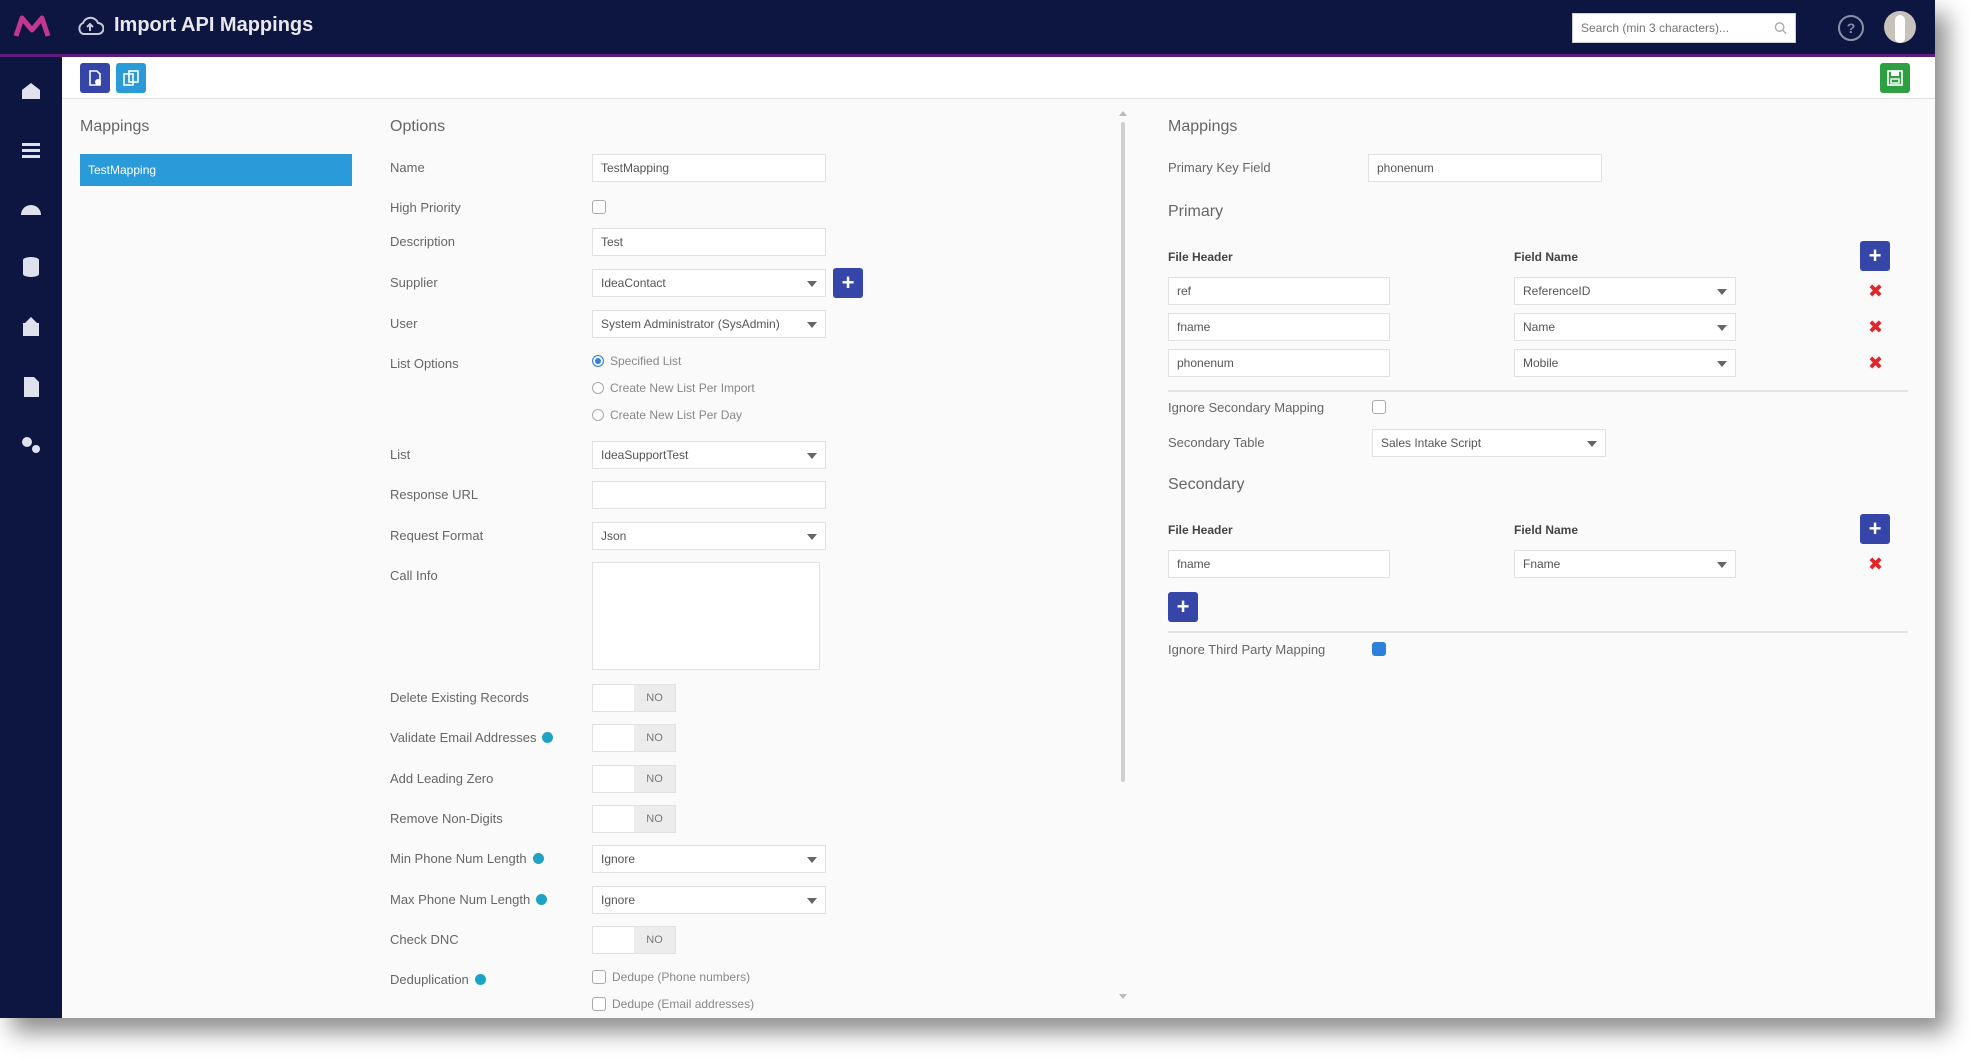  Describe the element at coordinates (31, 537) in the screenshot. I see `sidebar` at that location.